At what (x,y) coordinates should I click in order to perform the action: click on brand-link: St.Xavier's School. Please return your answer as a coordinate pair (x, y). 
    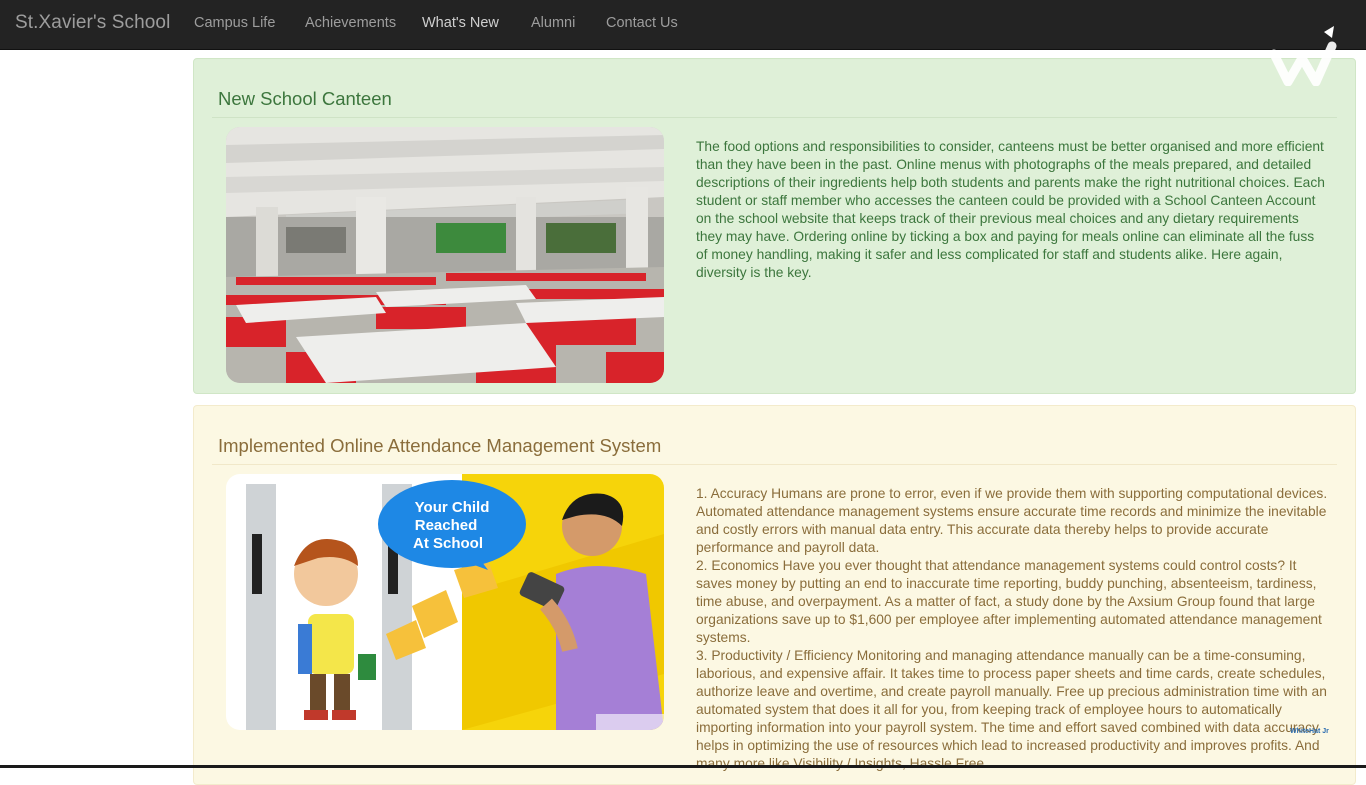
    Looking at the image, I should click on (92, 23).